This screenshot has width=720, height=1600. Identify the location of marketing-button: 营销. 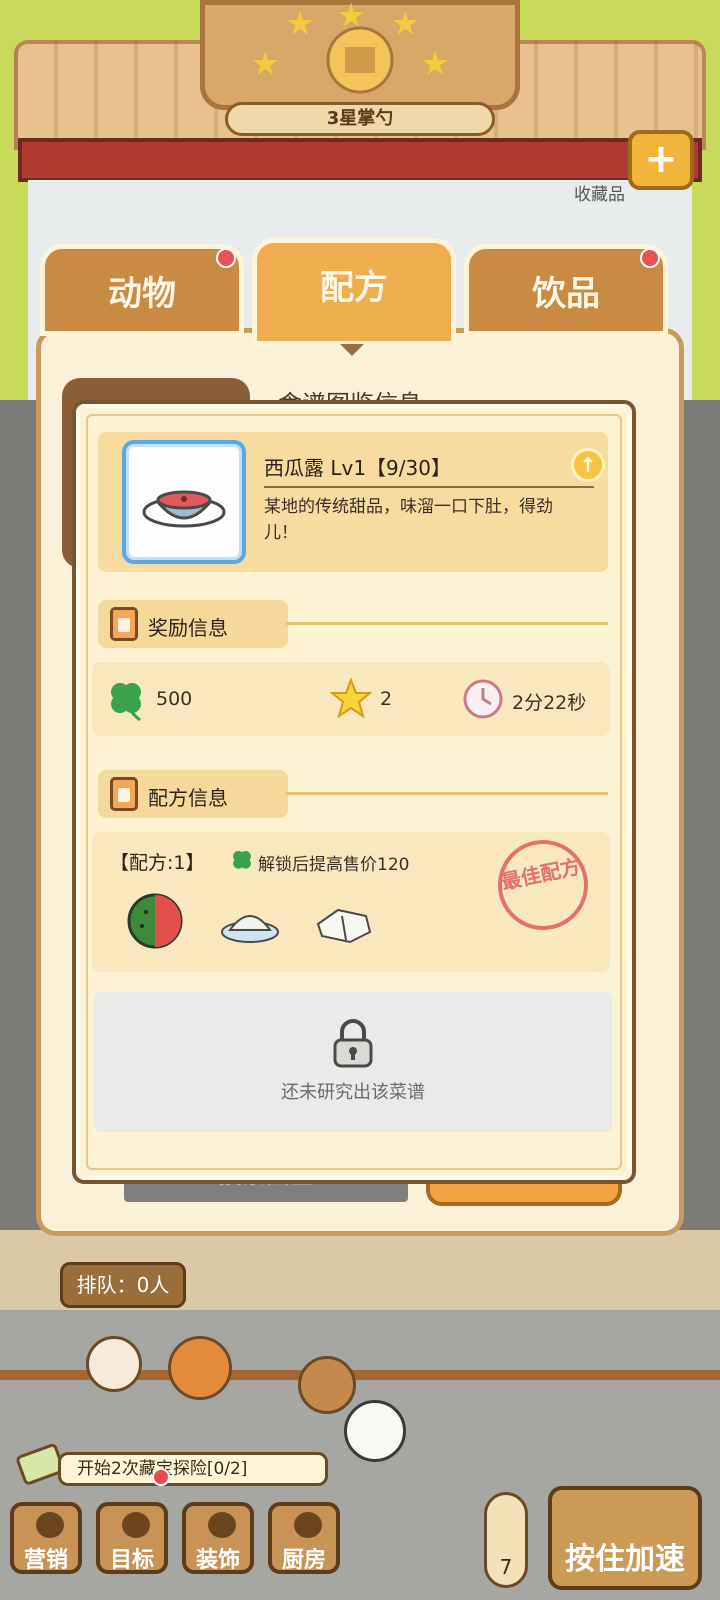
(46, 1538).